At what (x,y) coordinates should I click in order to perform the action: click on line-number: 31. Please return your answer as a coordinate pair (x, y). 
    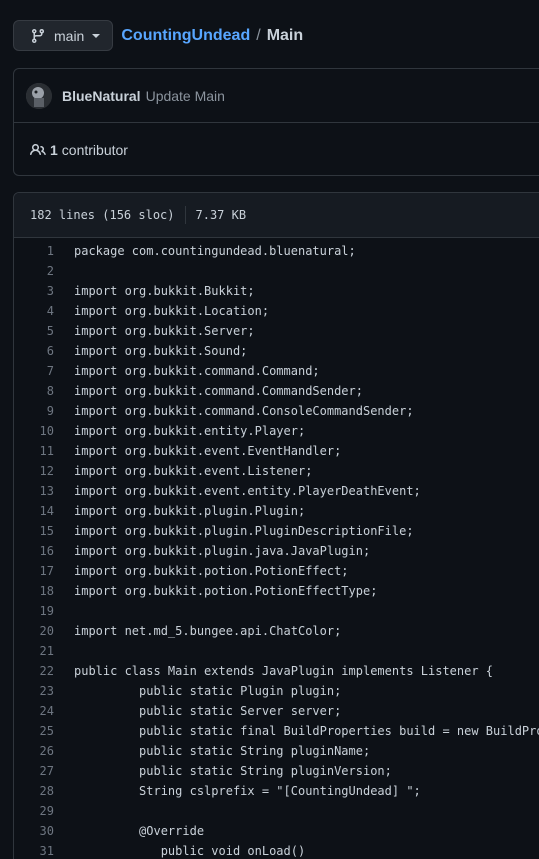
    Looking at the image, I should click on (34, 851).